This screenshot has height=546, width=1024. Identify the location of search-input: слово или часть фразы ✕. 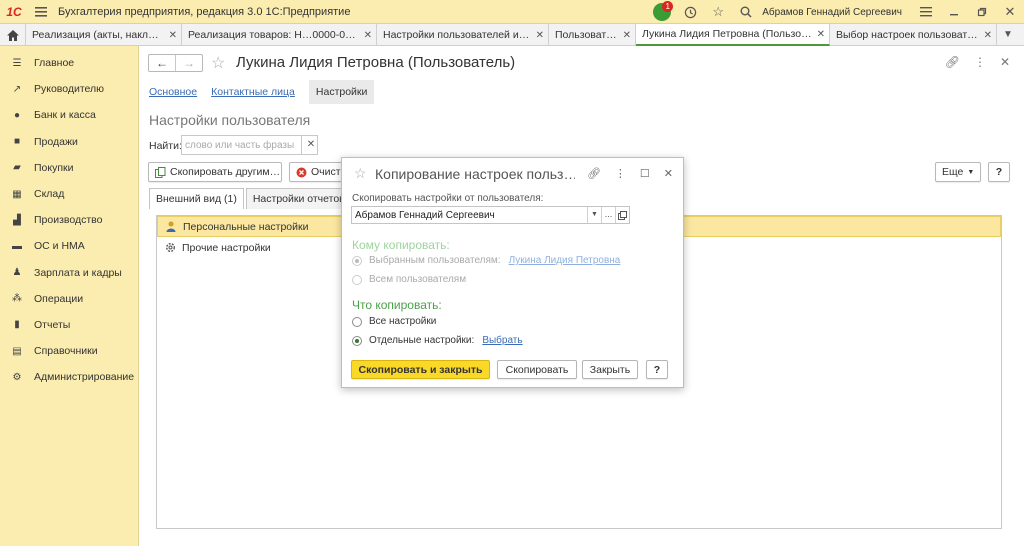
(249, 145).